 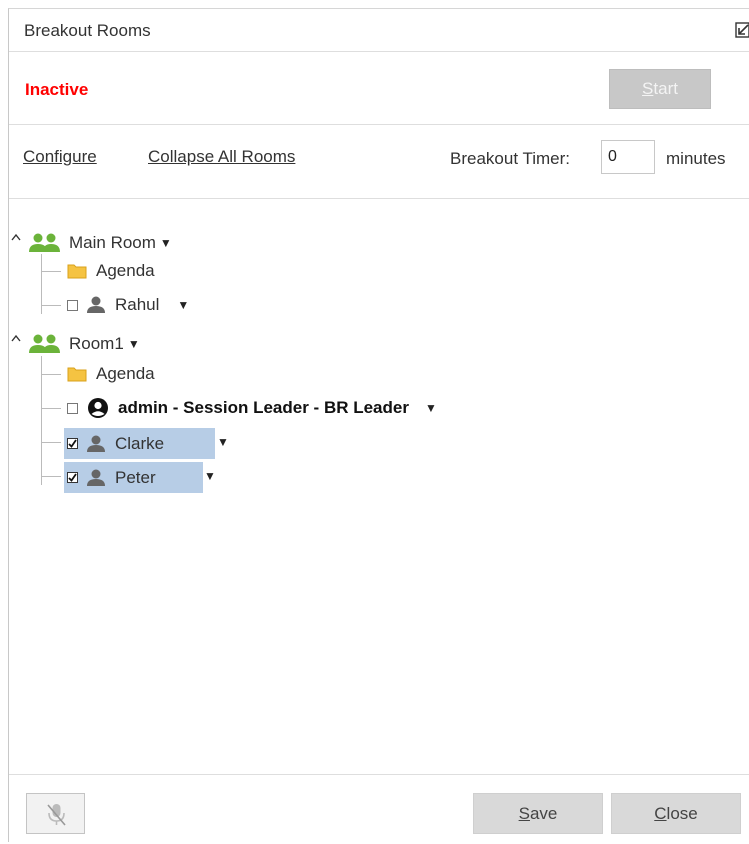 What do you see at coordinates (221, 157) in the screenshot?
I see `collapse-all-rooms-link: Collapse All Rooms` at bounding box center [221, 157].